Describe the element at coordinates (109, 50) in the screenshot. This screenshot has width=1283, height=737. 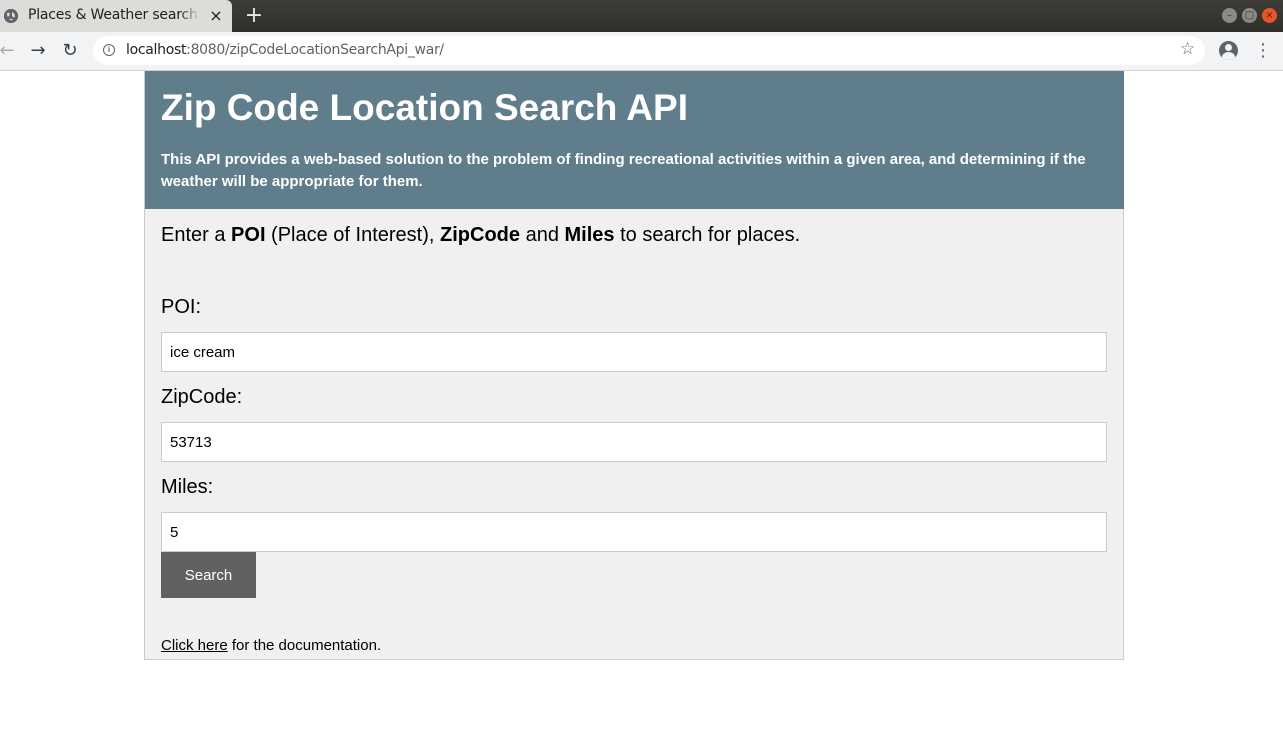
I see `info-icon: i` at that location.